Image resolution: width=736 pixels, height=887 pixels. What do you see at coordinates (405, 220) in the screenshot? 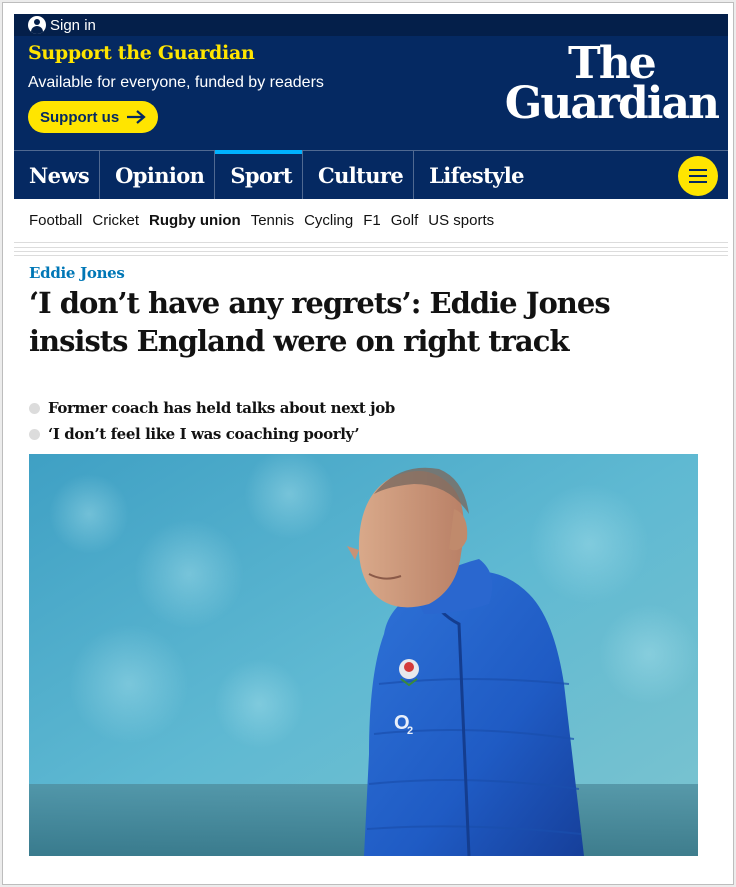
I see `subnav-item-golf: Golf` at bounding box center [405, 220].